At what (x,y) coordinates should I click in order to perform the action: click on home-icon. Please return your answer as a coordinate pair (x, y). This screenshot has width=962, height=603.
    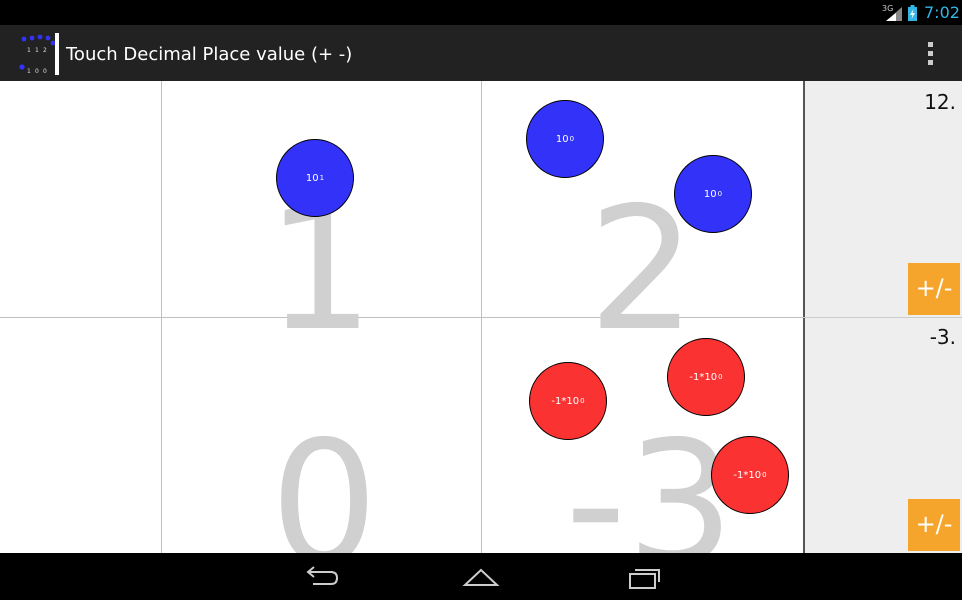
    Looking at the image, I should click on (481, 577).